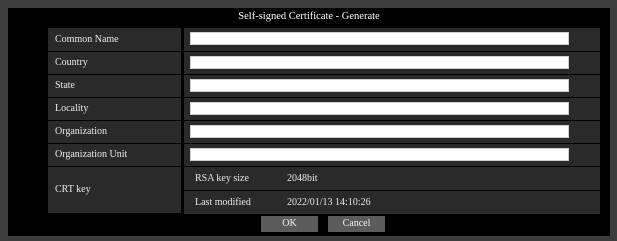 Image resolution: width=617 pixels, height=241 pixels. I want to click on crt-key-label: CRT key, so click(114, 190).